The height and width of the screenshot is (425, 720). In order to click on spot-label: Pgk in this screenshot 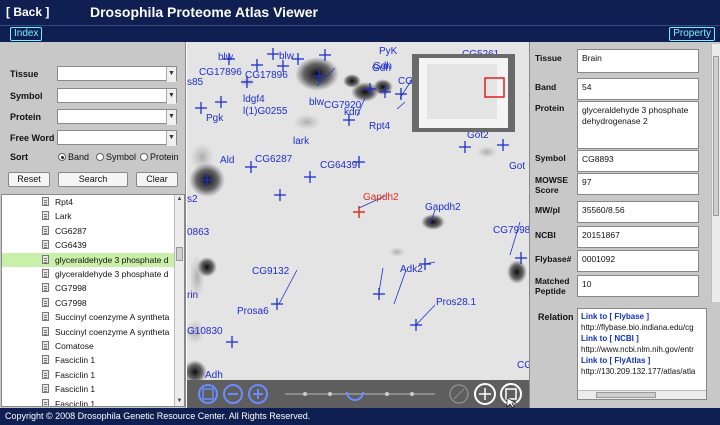, I will do `click(215, 118)`.